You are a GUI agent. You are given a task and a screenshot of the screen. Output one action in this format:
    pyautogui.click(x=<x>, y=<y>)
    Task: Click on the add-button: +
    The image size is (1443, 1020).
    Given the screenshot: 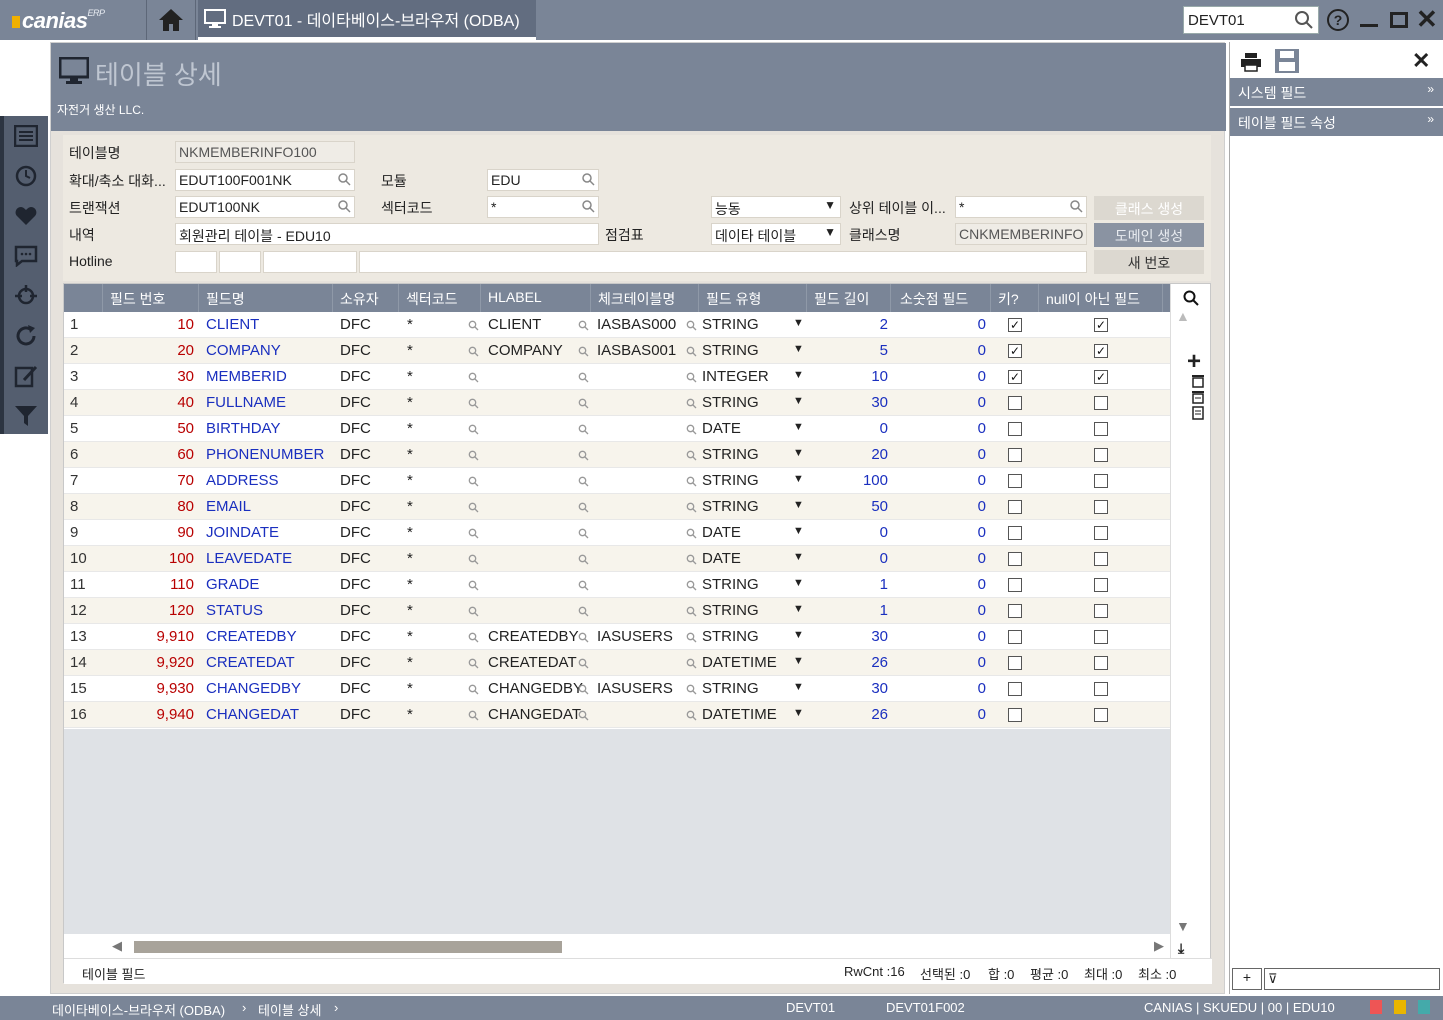 What is the action you would take?
    pyautogui.click(x=1247, y=979)
    